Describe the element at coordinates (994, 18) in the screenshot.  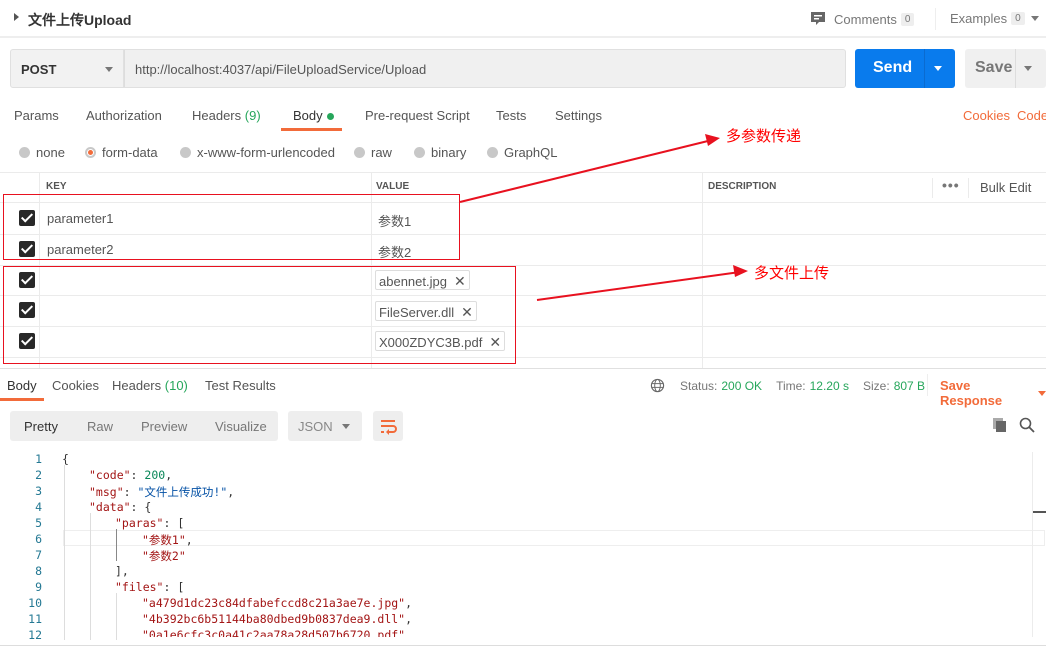
I see `examples-dropdown: Examples 0` at that location.